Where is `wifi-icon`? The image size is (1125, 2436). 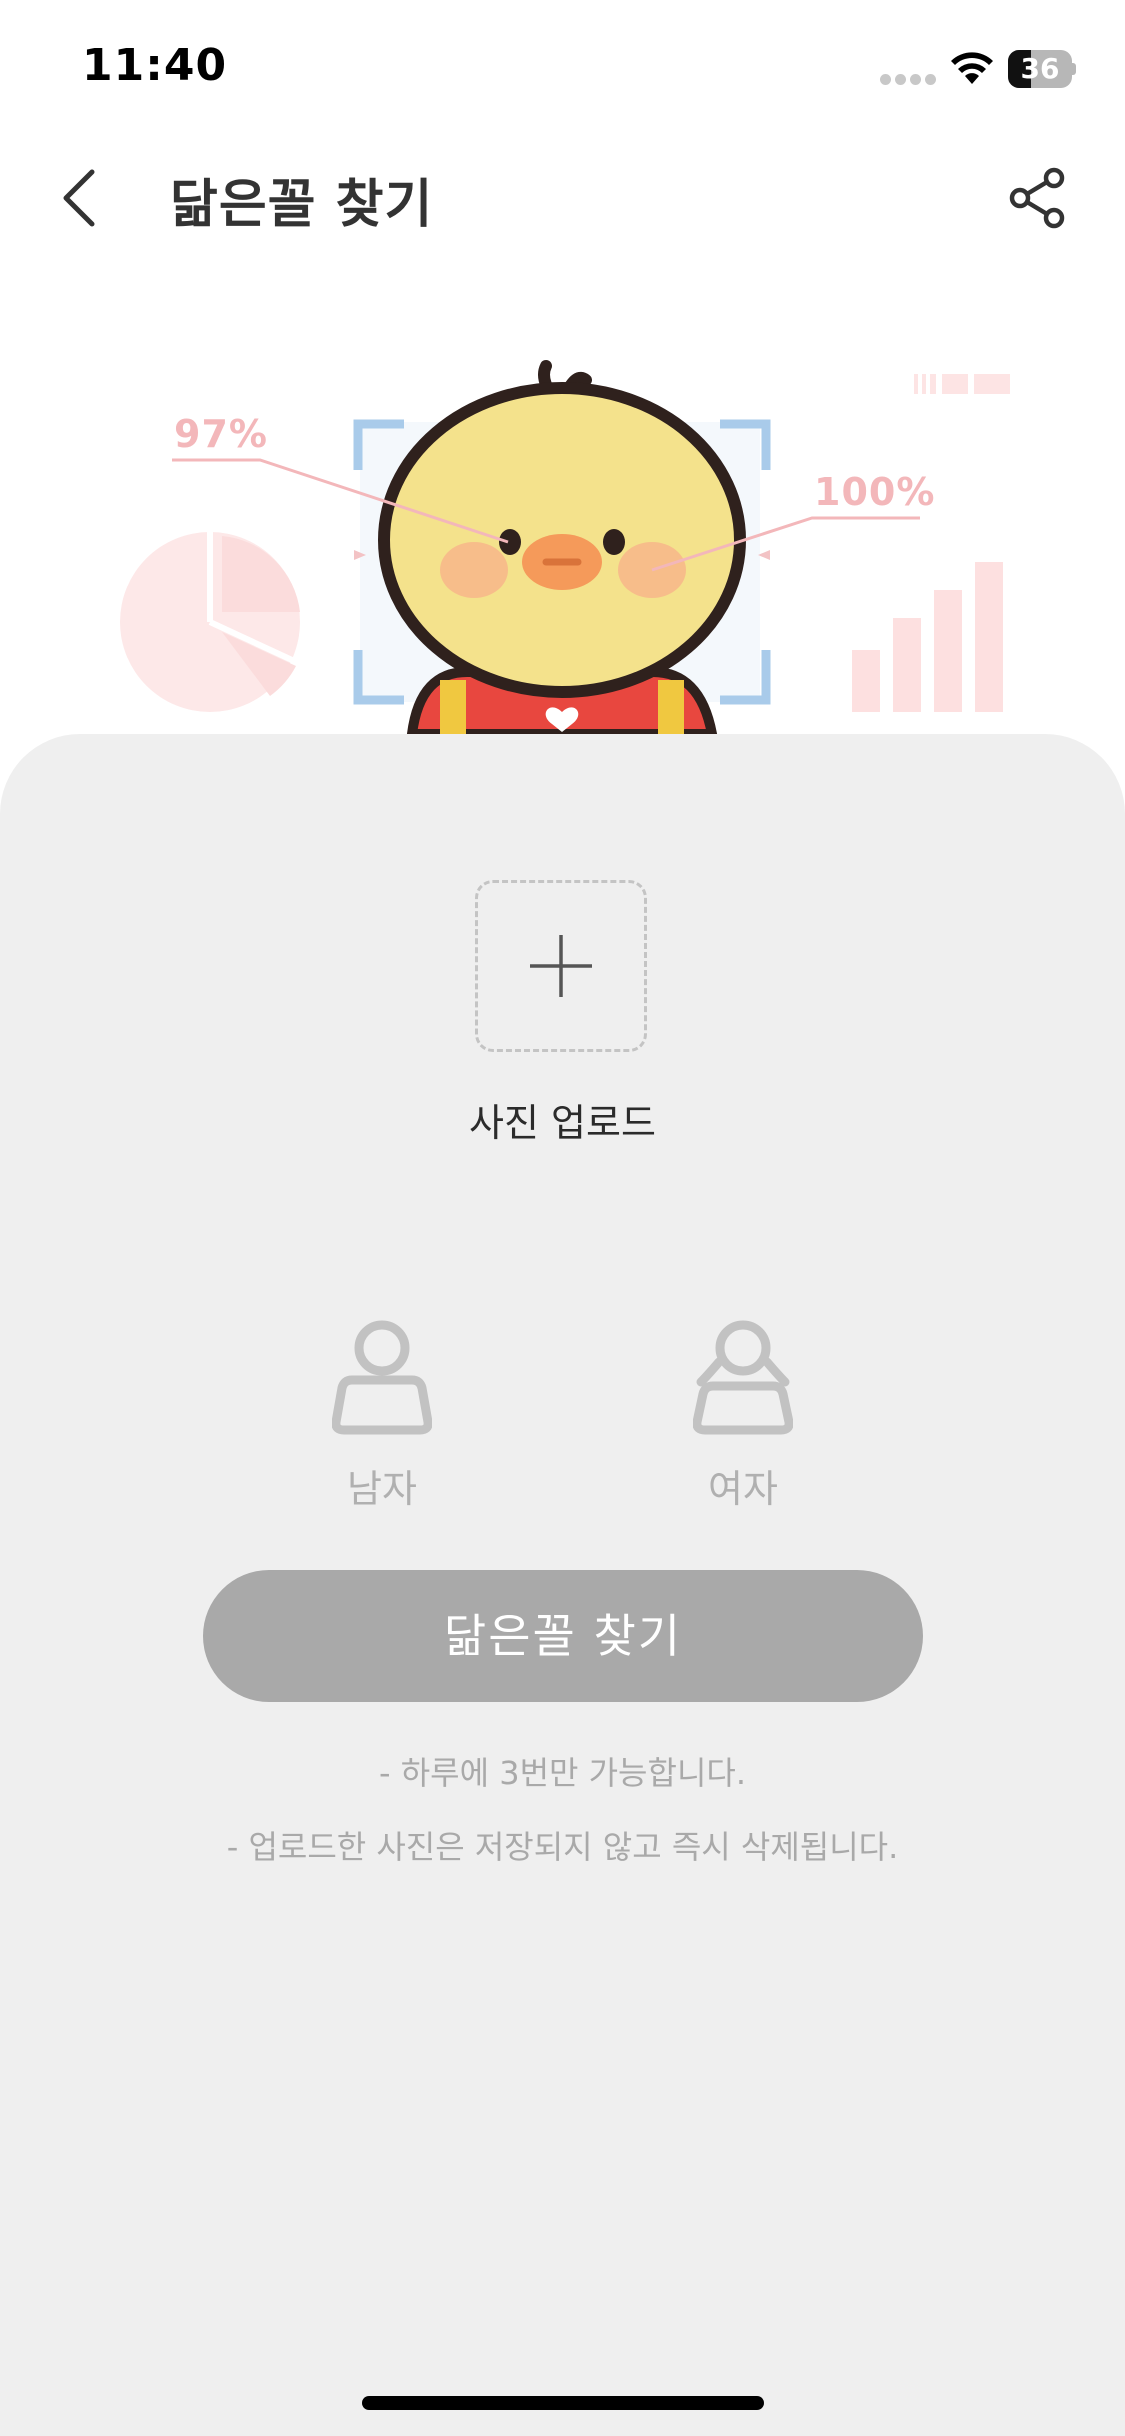 wifi-icon is located at coordinates (972, 68).